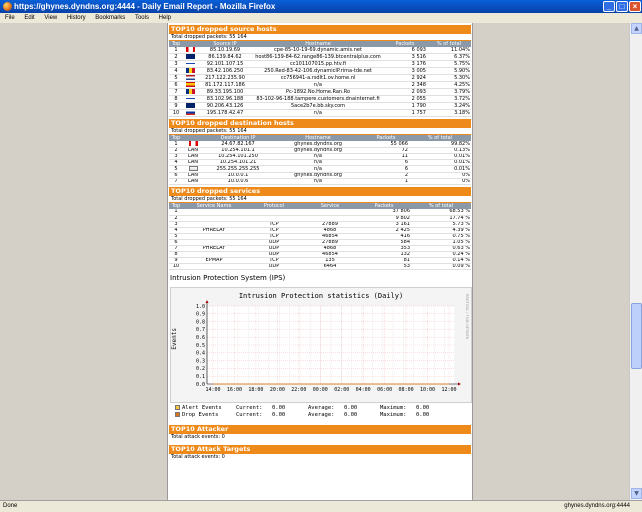  What do you see at coordinates (176, 181) in the screenshot?
I see `rank: 7` at bounding box center [176, 181].